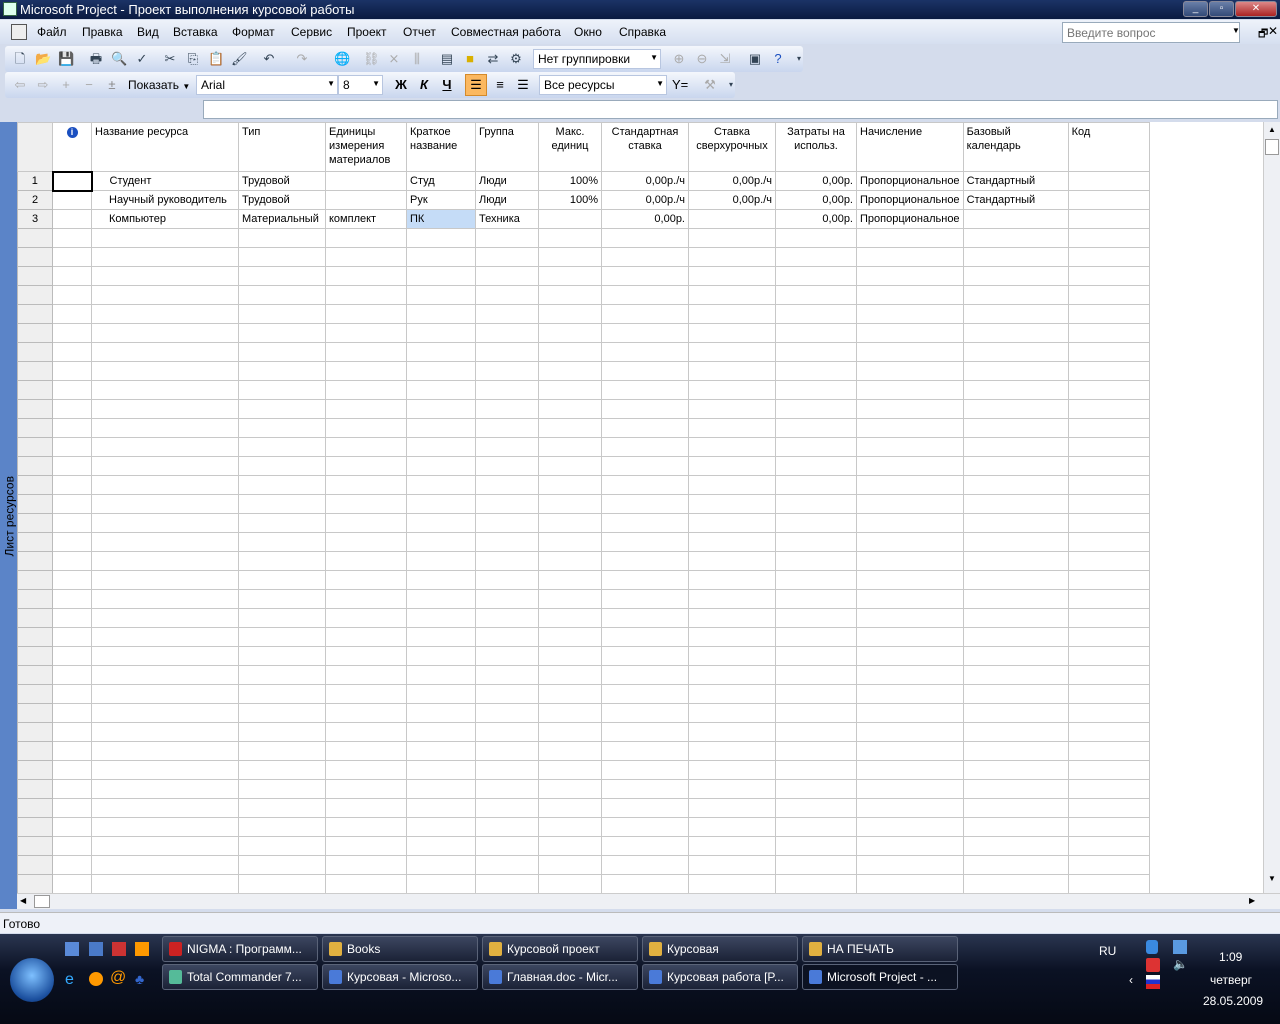 This screenshot has height=1024, width=1280. What do you see at coordinates (20, 59) in the screenshot?
I see `new-icon: 🗋` at bounding box center [20, 59].